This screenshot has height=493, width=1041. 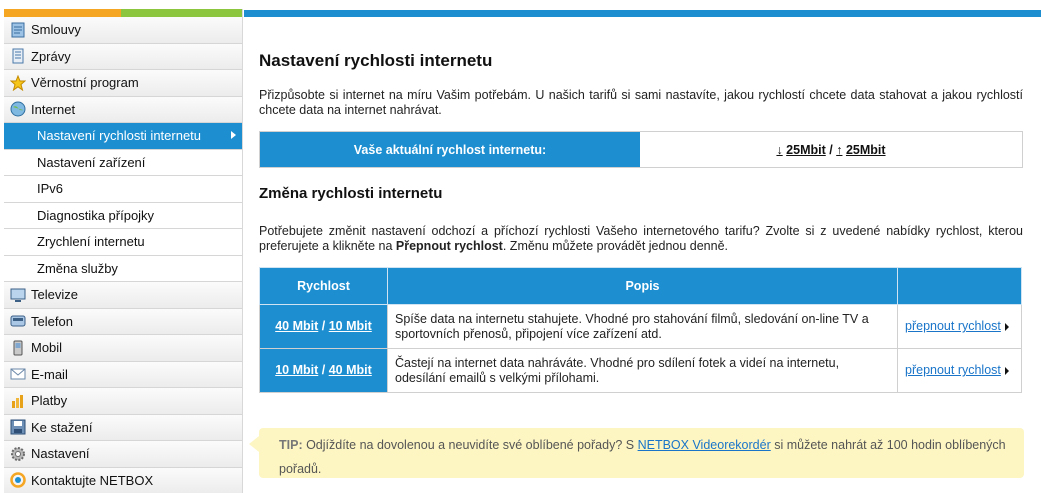 I want to click on speed-down-link: 40 Mbit, so click(x=296, y=326).